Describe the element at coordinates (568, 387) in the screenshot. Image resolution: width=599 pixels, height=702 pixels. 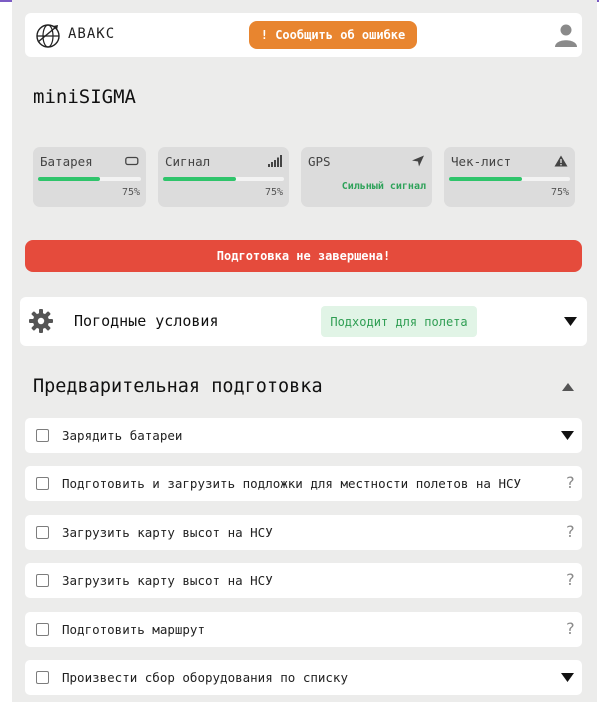
I see `chevron-up-icon` at that location.